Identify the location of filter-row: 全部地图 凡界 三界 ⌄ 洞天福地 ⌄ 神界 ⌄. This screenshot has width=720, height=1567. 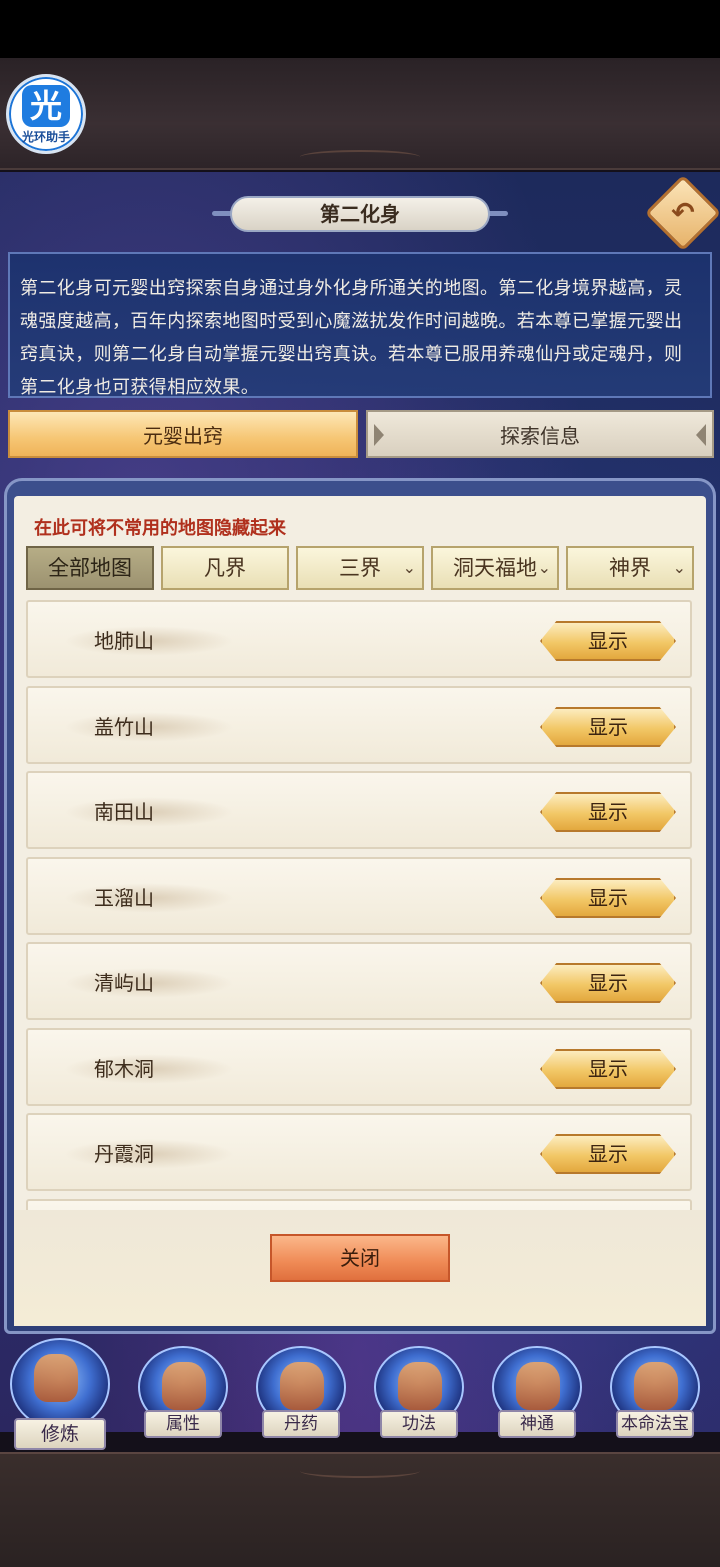
(360, 568).